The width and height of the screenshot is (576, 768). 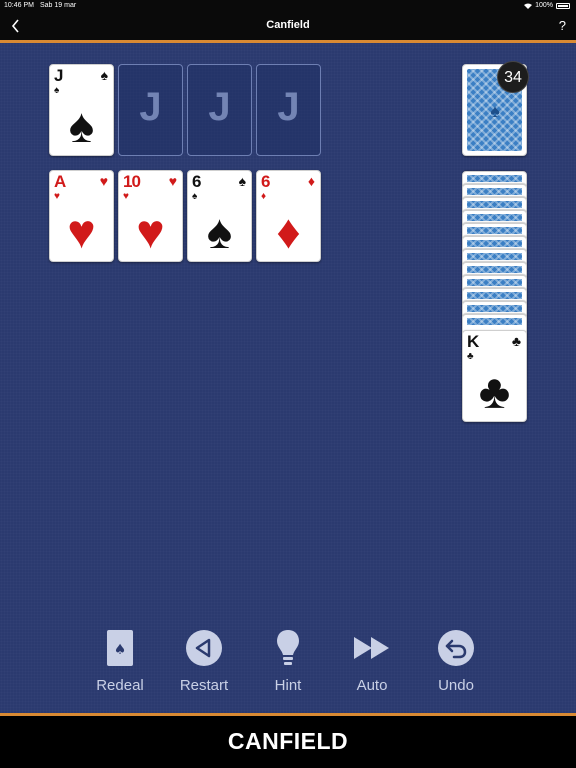 I want to click on status-time: 10:46 PM, so click(x=19, y=5).